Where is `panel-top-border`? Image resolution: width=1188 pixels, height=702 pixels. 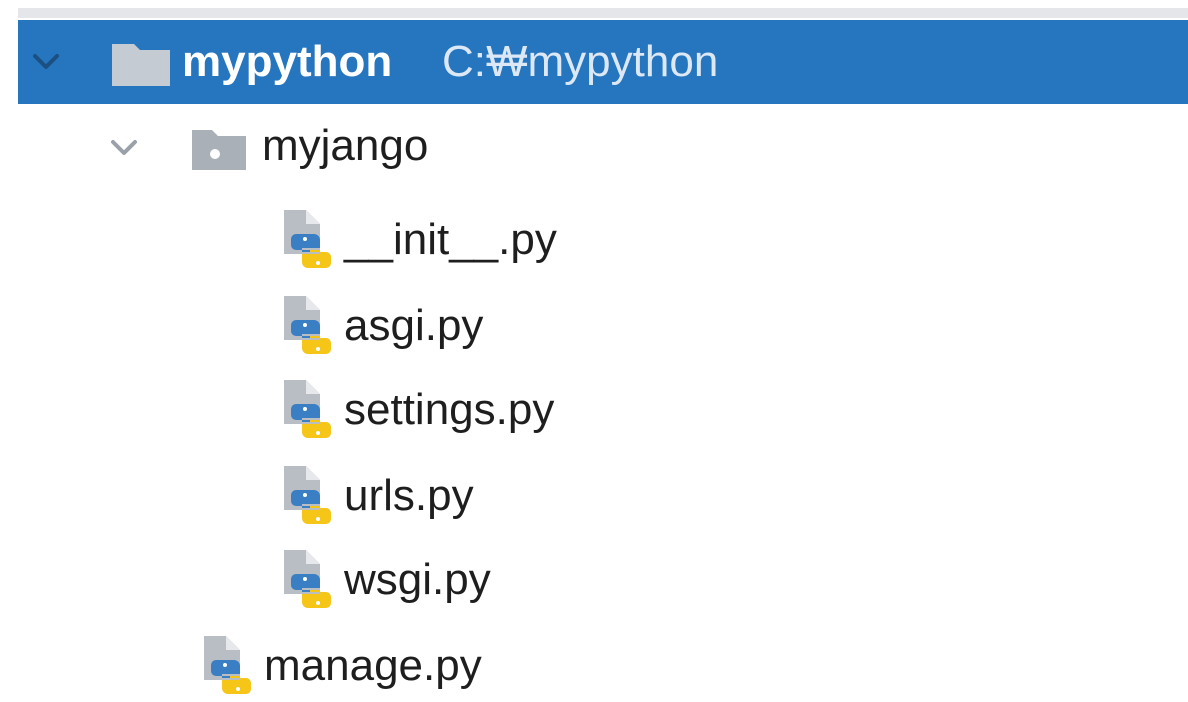
panel-top-border is located at coordinates (603, 13).